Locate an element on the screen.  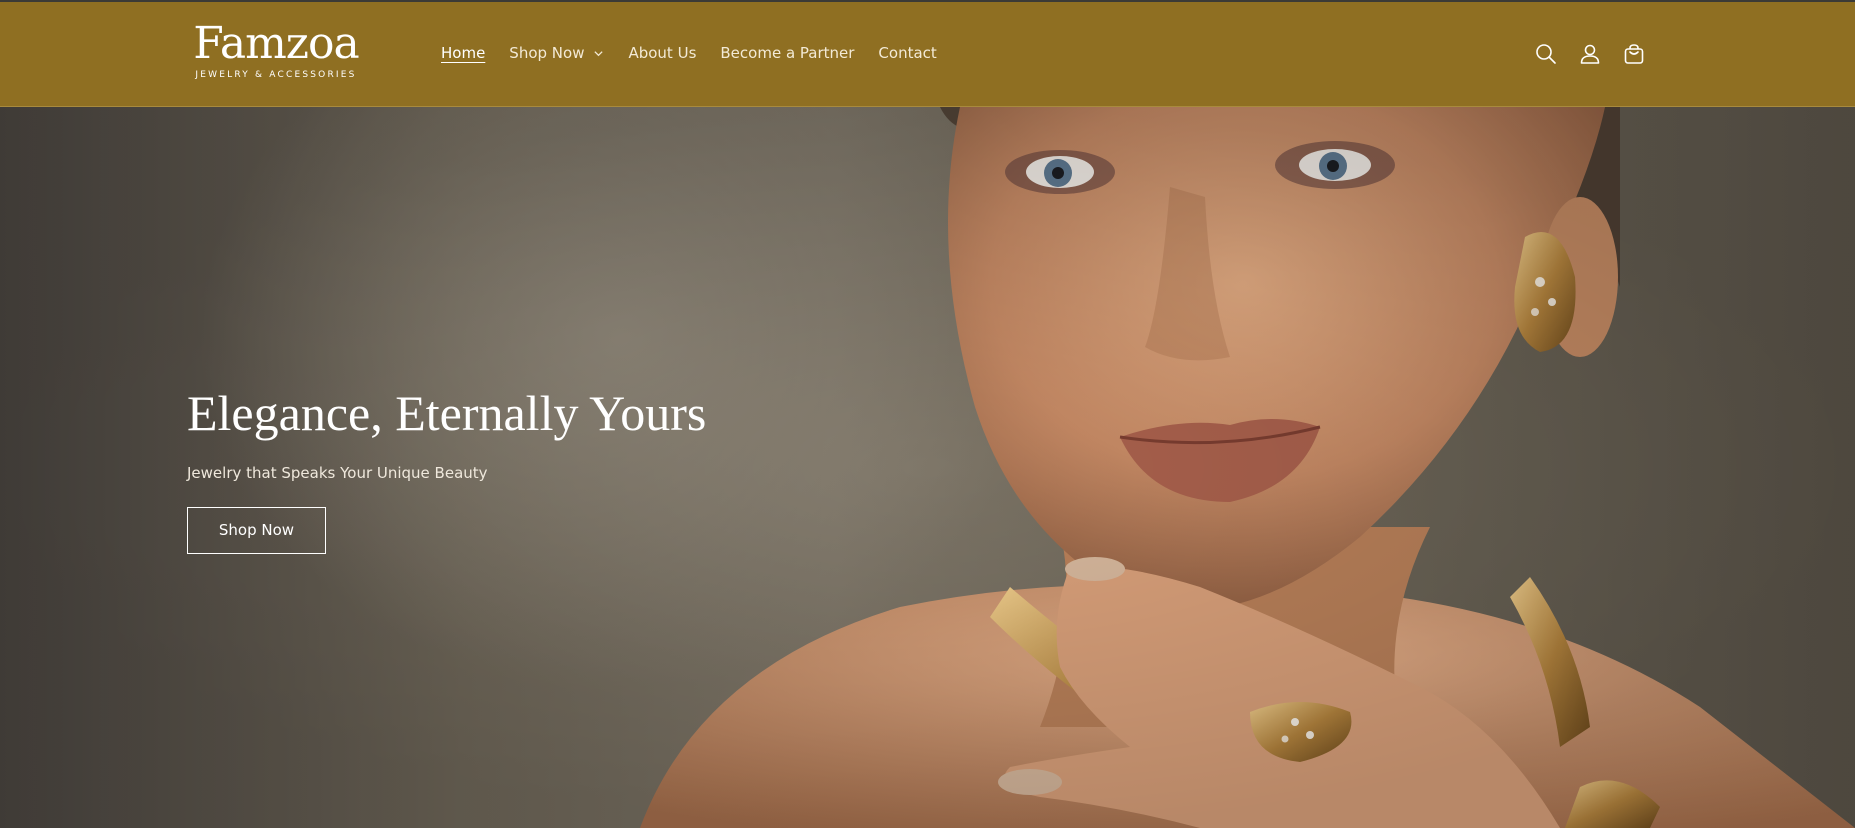
account-button is located at coordinates (1590, 54).